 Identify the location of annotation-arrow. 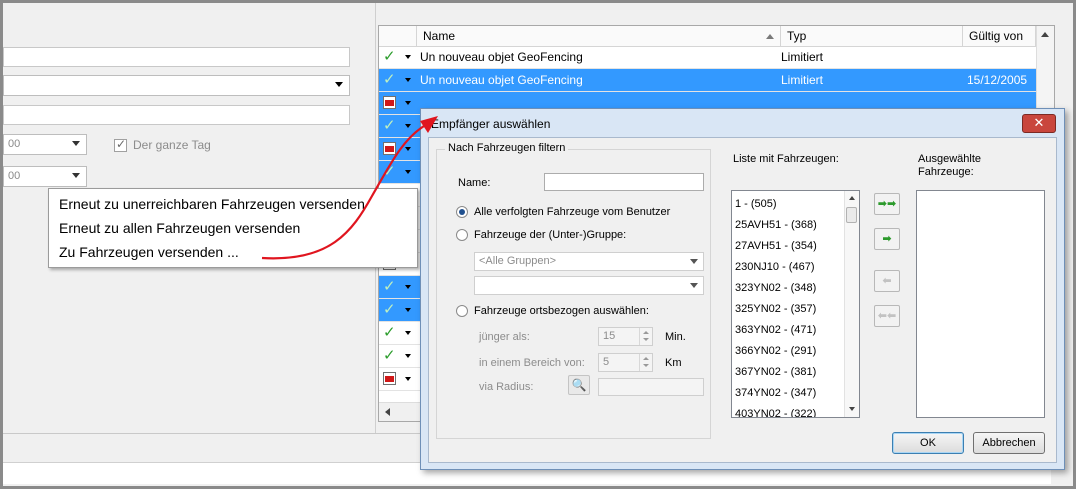
(349, 188).